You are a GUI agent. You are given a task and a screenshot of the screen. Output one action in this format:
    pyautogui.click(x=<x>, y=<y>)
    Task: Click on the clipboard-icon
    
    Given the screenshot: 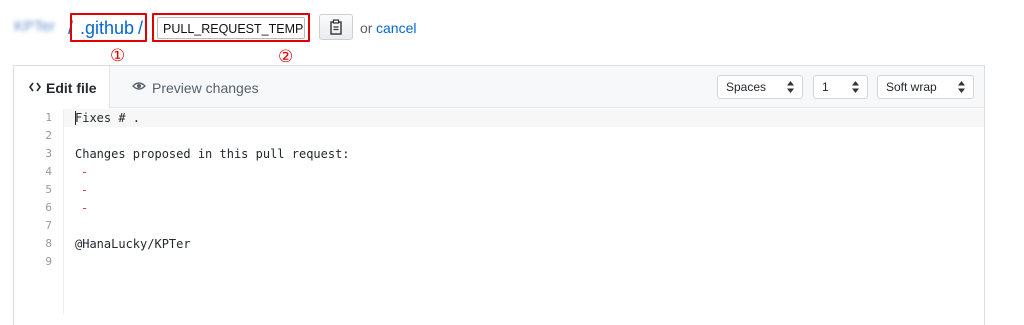 What is the action you would take?
    pyautogui.click(x=336, y=27)
    